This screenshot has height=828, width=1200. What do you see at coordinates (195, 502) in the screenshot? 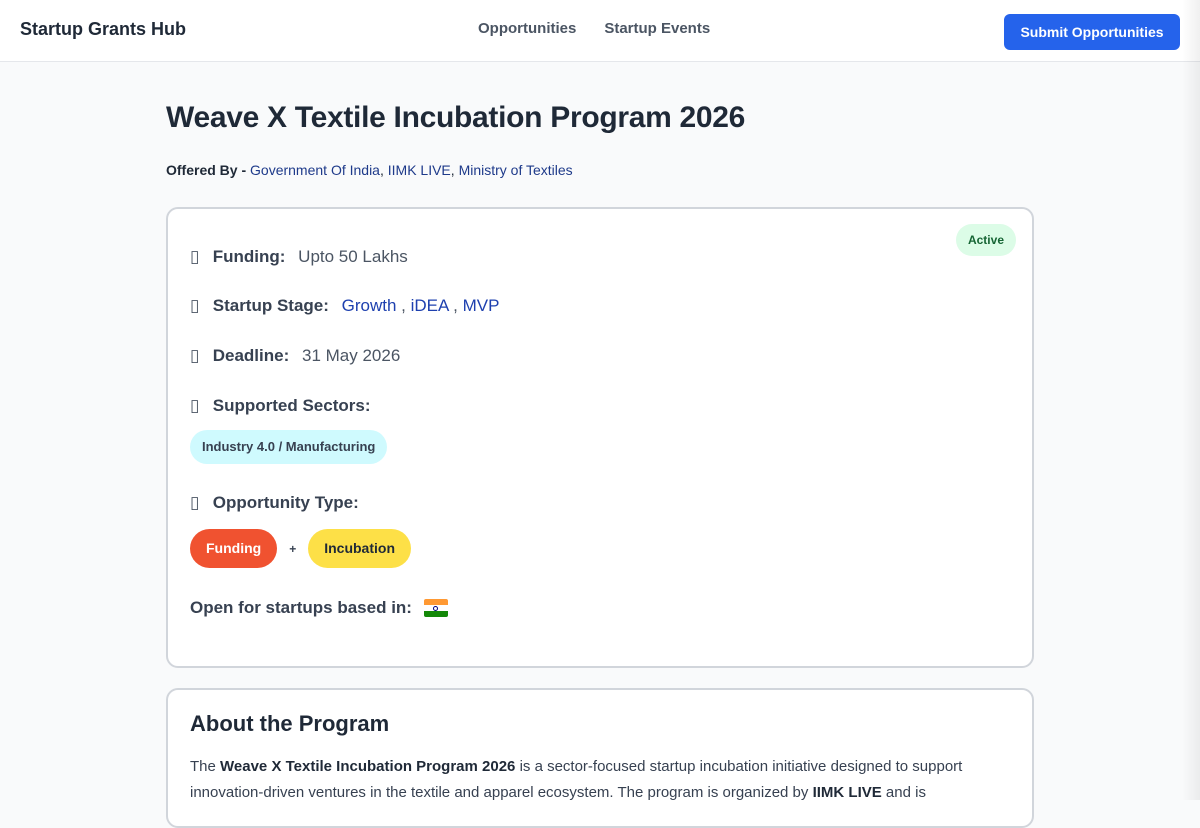
I see `tag-icon: ▯` at bounding box center [195, 502].